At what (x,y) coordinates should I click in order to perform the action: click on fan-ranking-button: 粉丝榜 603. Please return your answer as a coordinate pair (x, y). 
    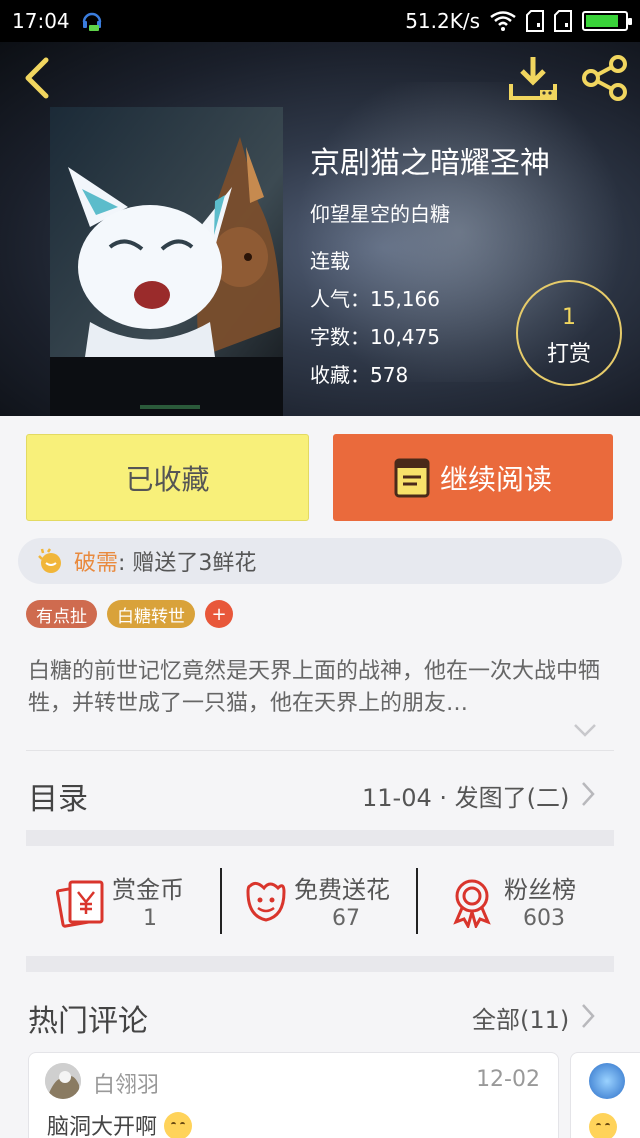
    Looking at the image, I should click on (523, 901).